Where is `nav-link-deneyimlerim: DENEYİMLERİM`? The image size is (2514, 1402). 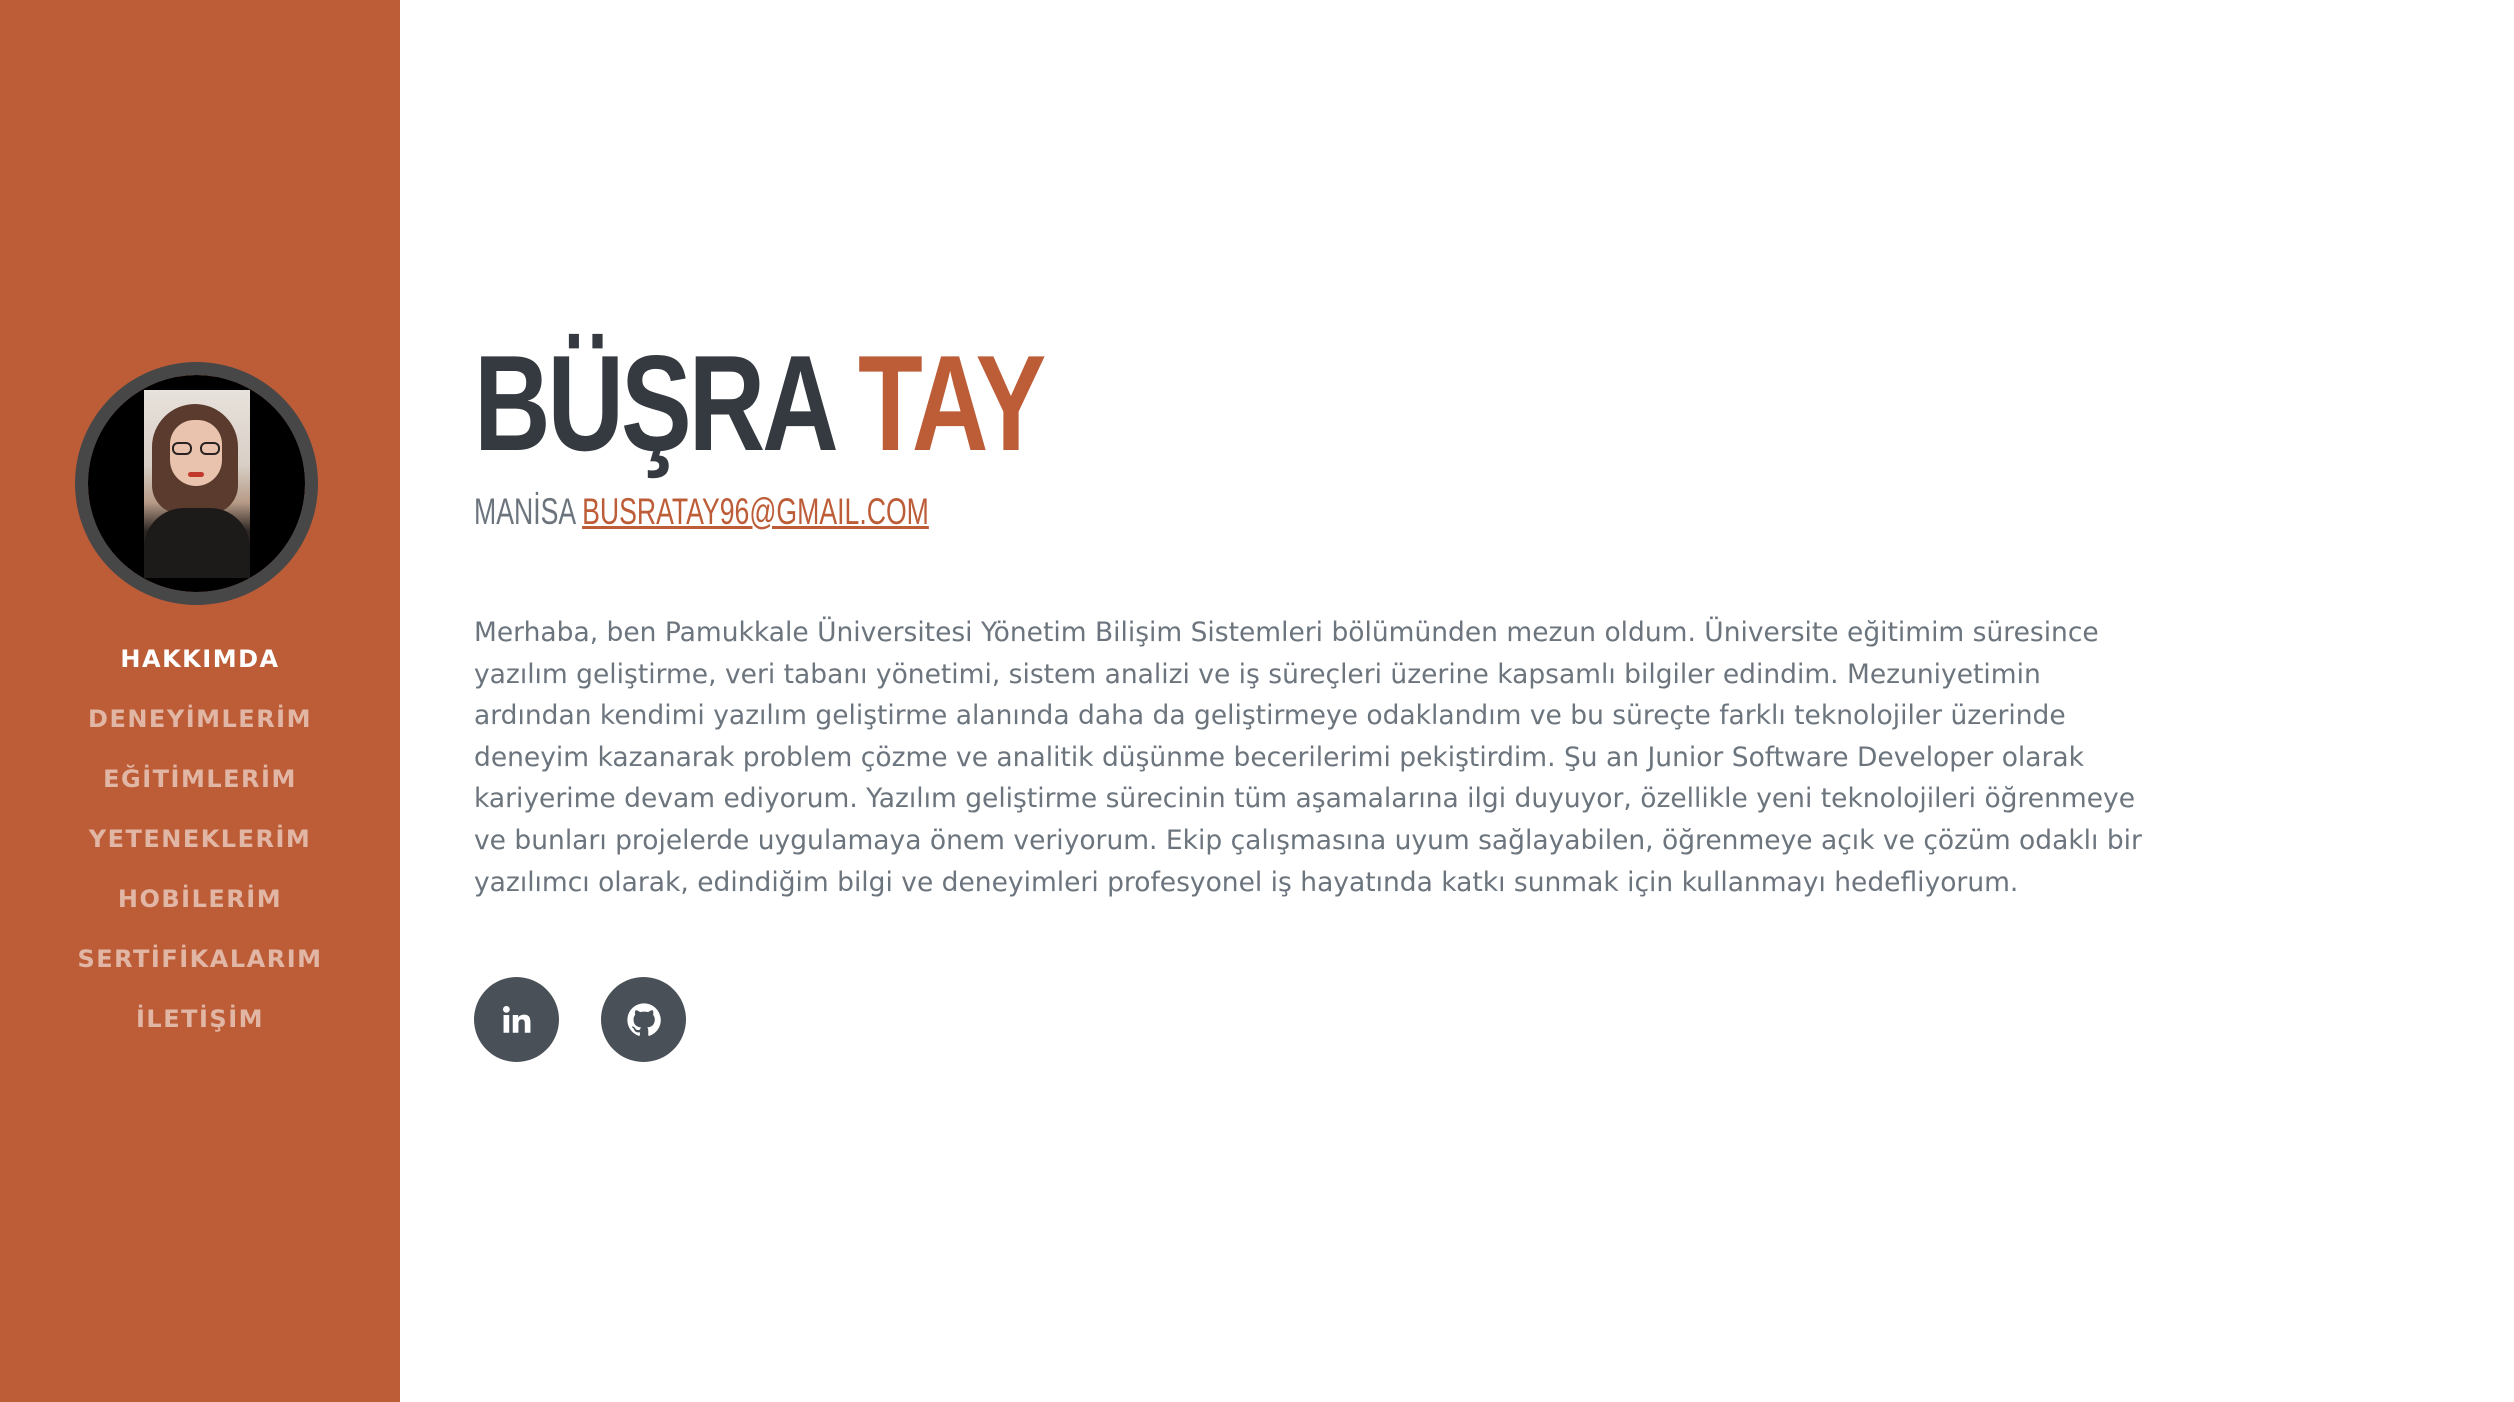
nav-link-deneyimlerim: DENEYİMLERİM is located at coordinates (200, 719).